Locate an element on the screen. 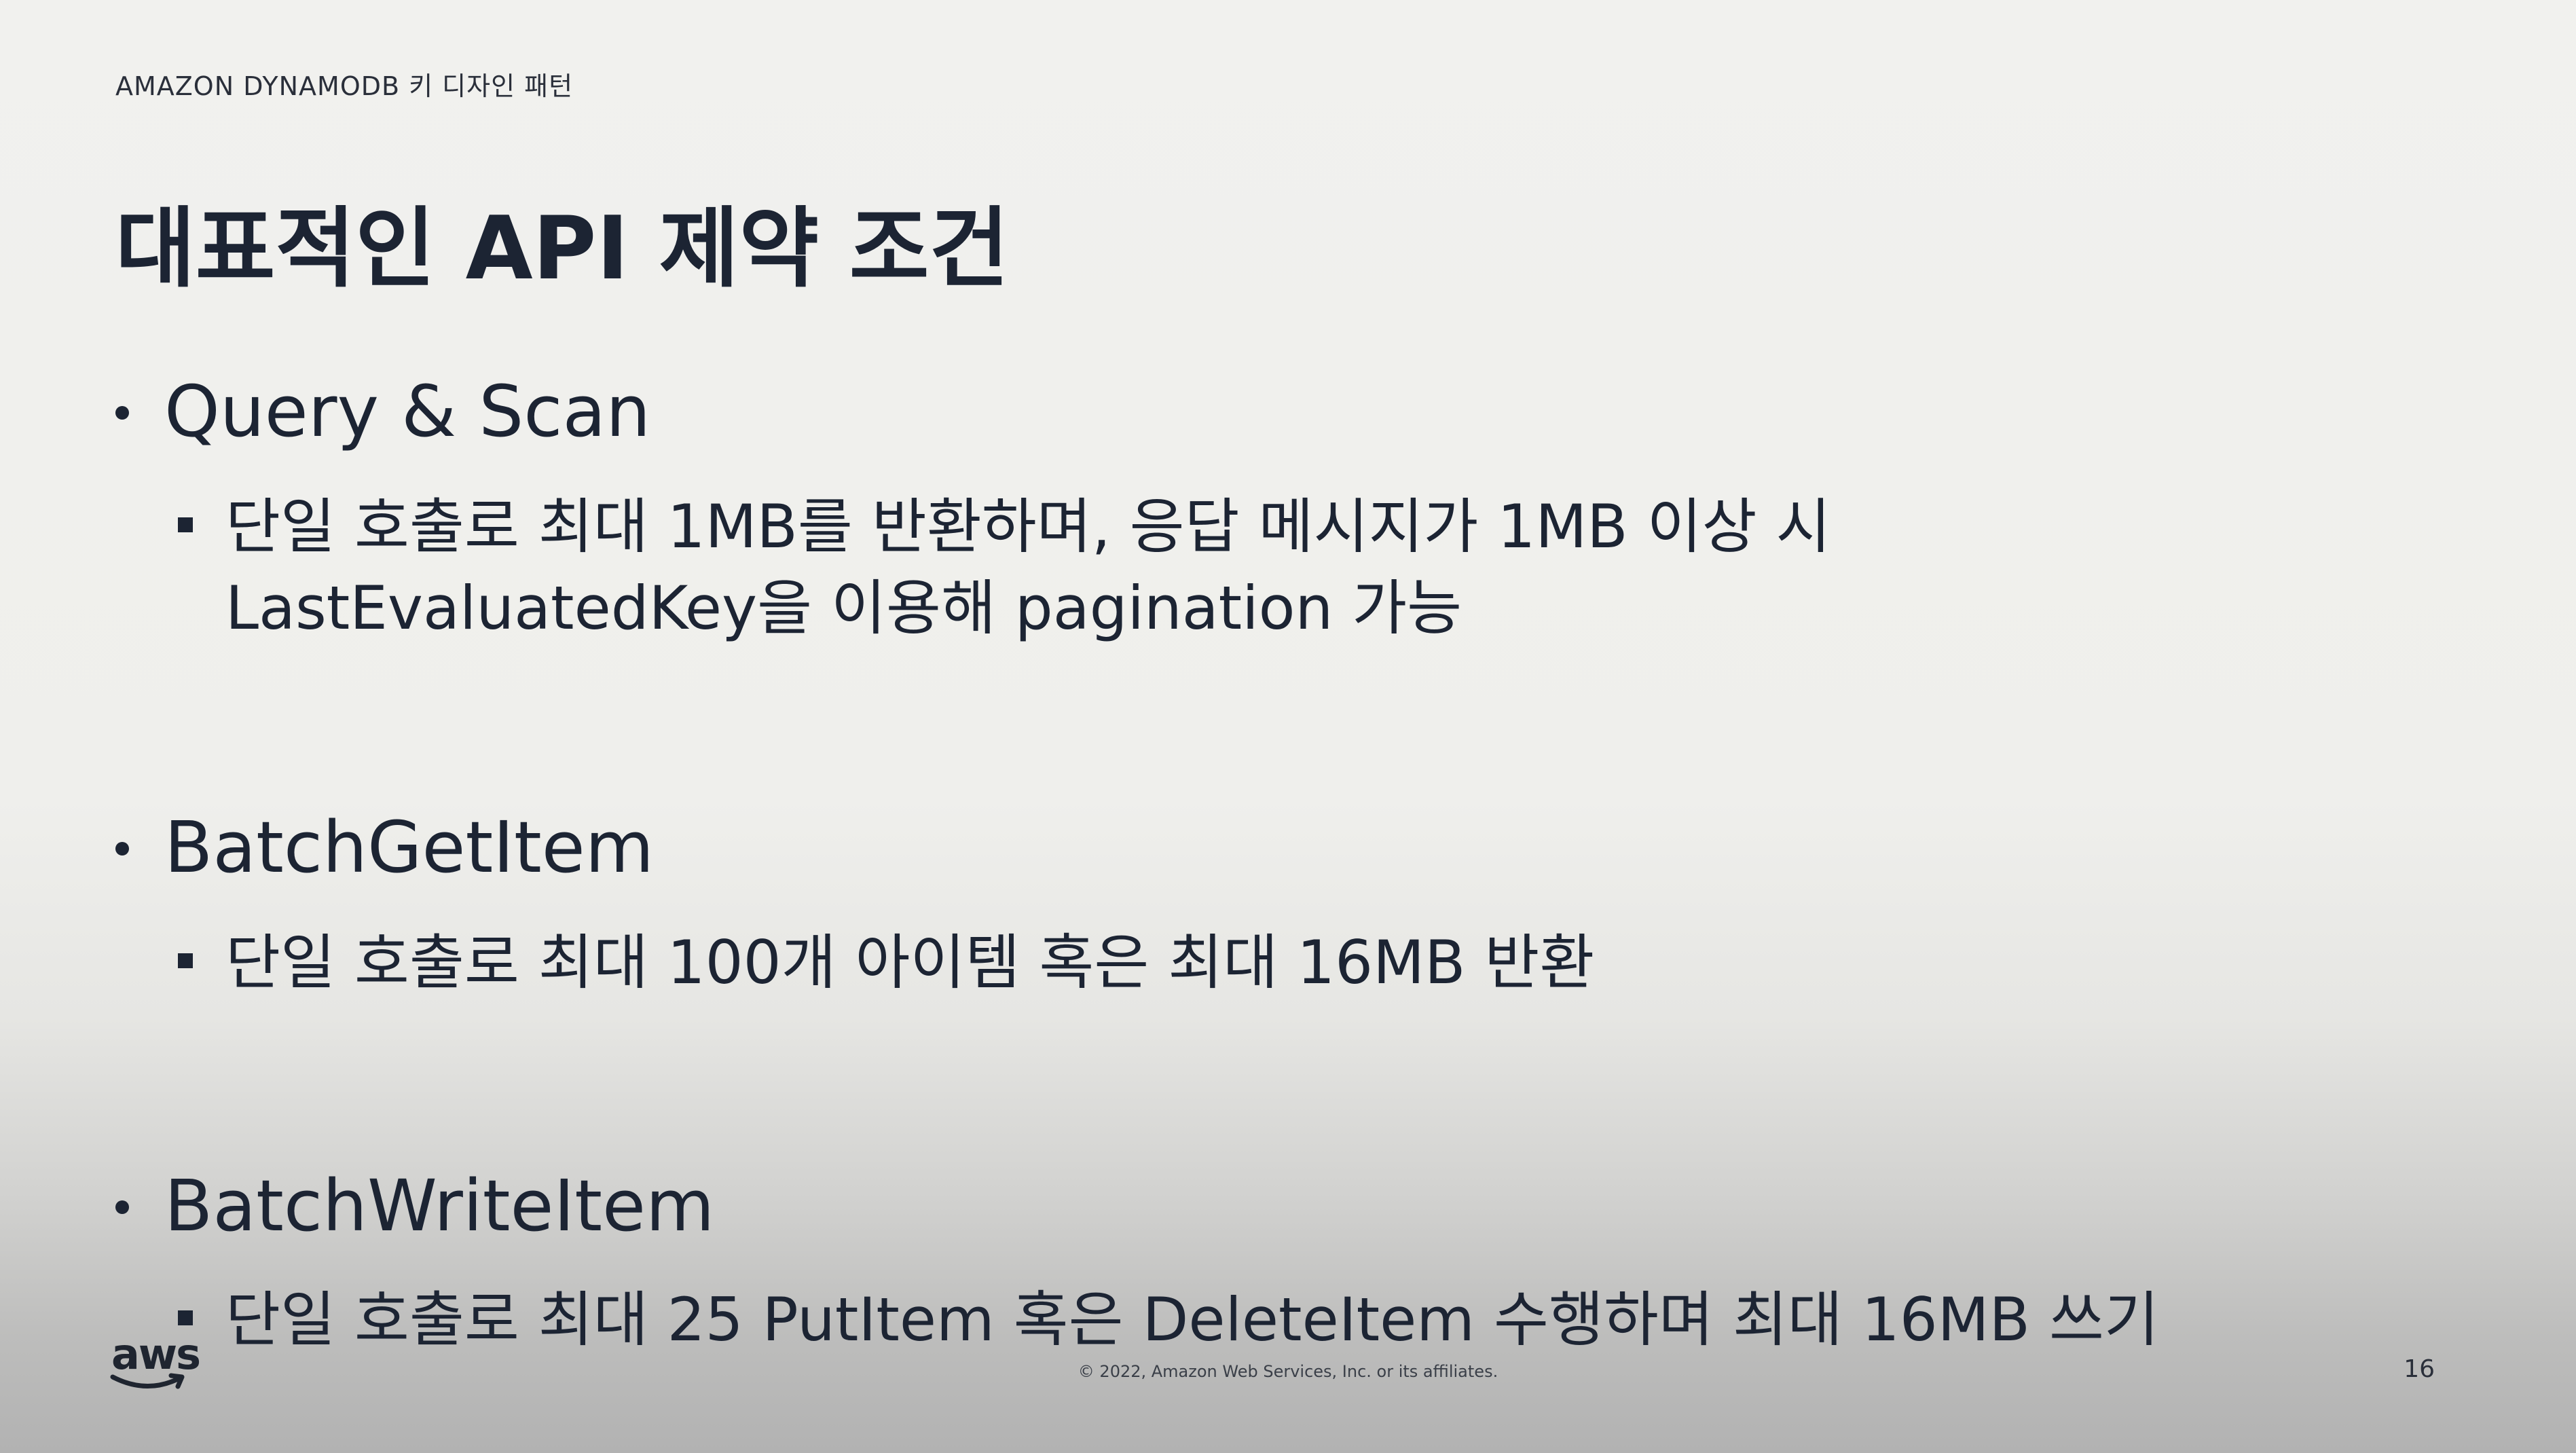 The width and height of the screenshot is (2576, 1453). bullet-heading: Query & Scan is located at coordinates (407, 412).